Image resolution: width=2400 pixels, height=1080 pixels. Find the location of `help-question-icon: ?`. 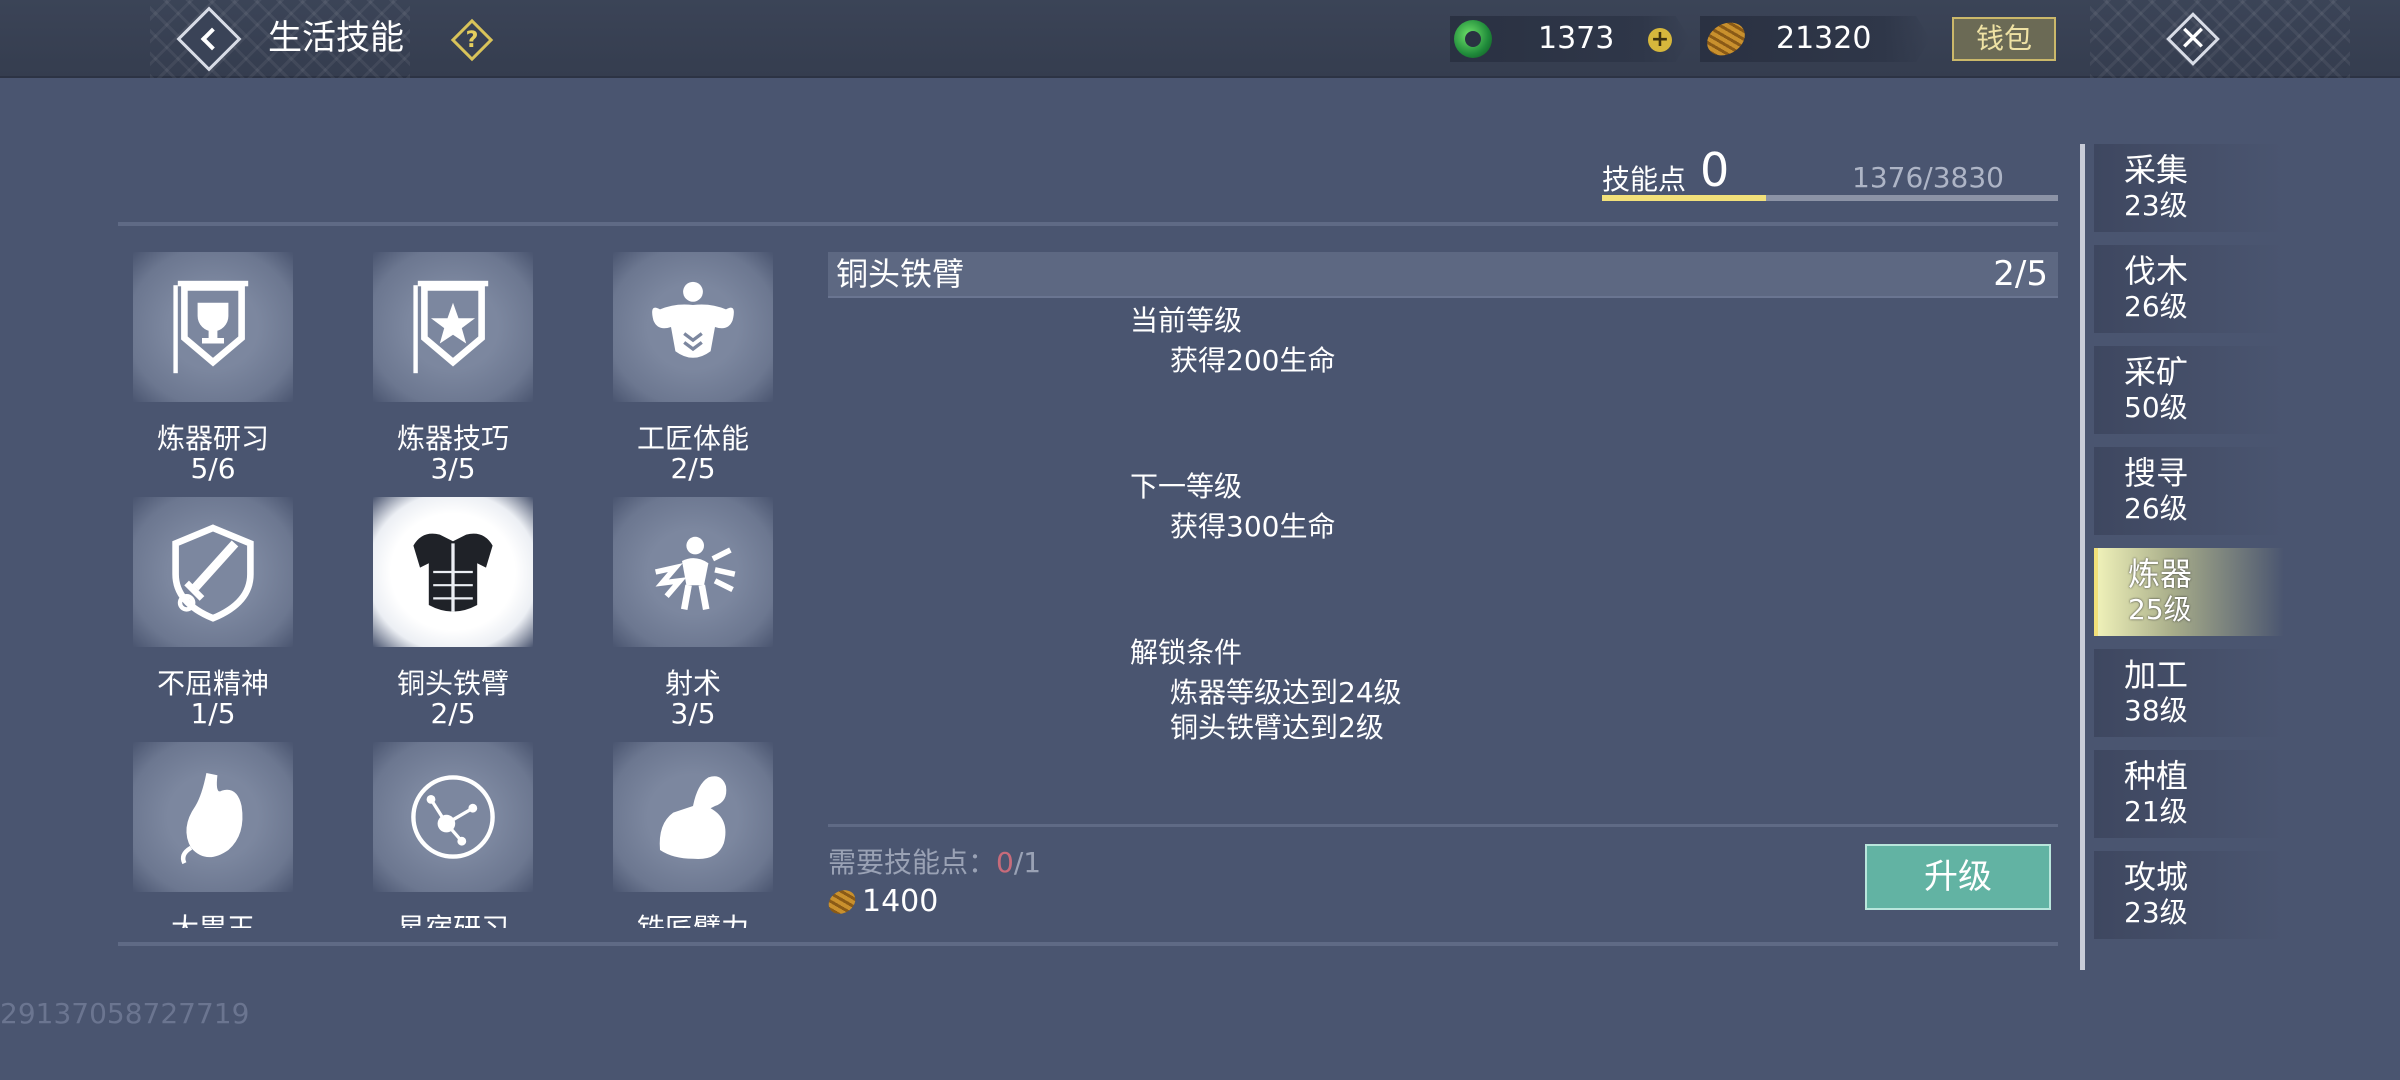

help-question-icon: ? is located at coordinates (472, 40).